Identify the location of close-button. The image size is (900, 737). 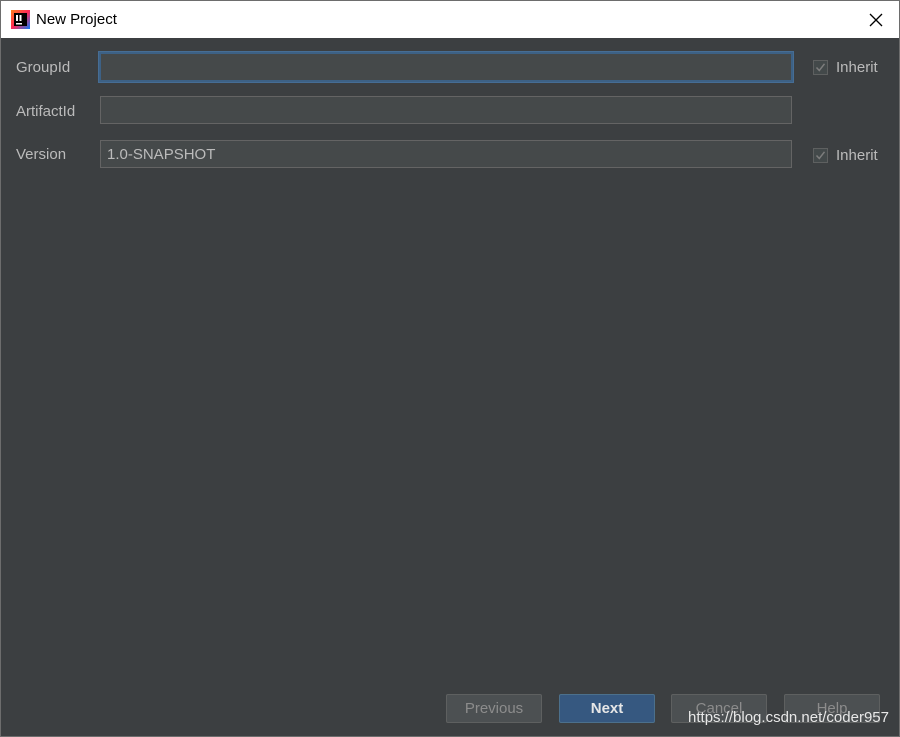
(876, 19).